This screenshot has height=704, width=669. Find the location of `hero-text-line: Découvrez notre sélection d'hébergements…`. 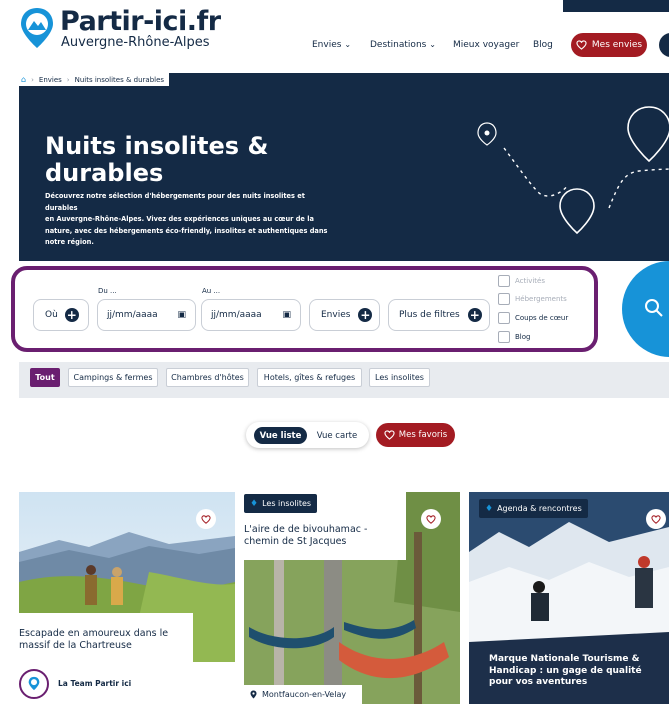

hero-text-line: Découvrez notre sélection d'hébergements… is located at coordinates (175, 202).